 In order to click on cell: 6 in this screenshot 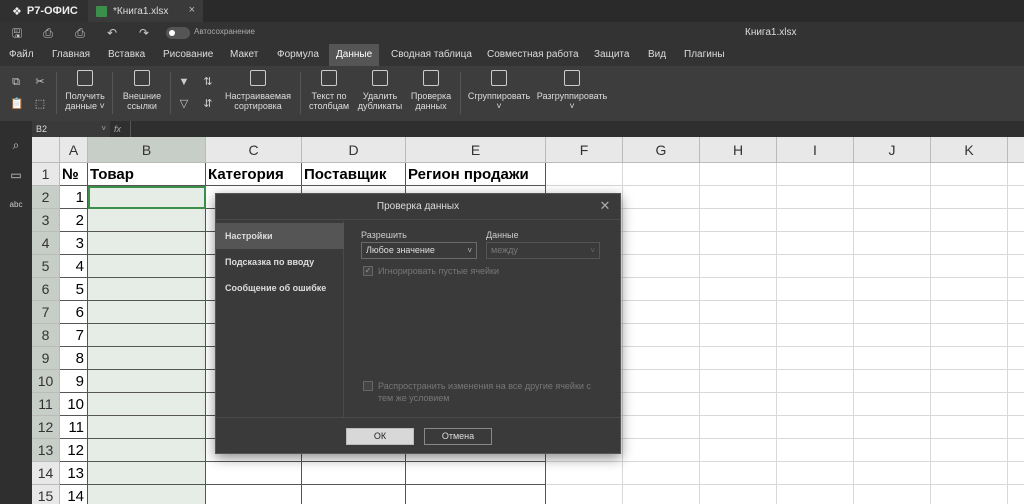, I will do `click(74, 312)`.